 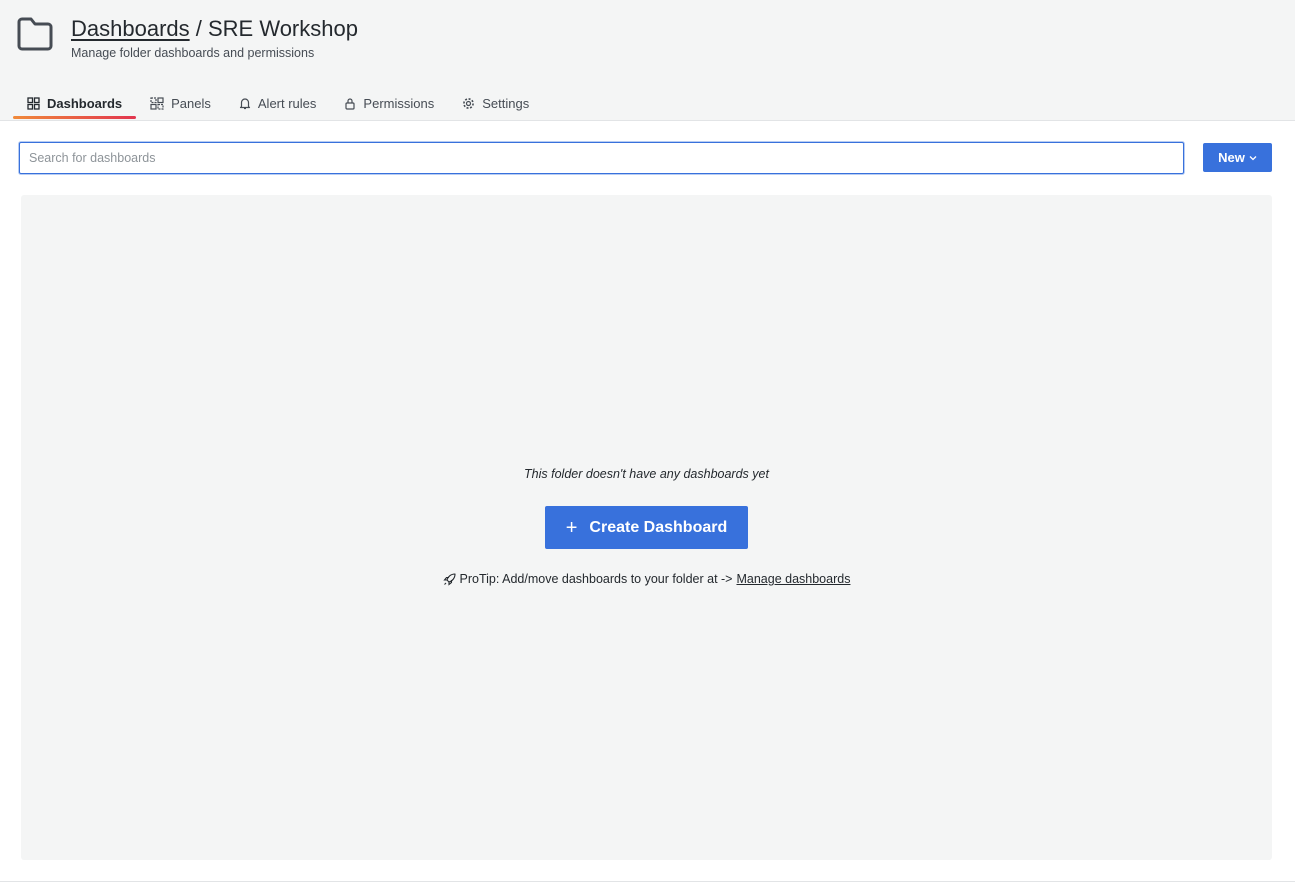 I want to click on tab-permissions: Permissions, so click(x=389, y=103).